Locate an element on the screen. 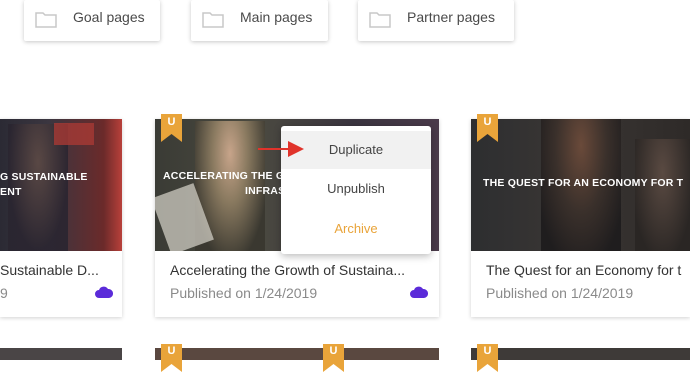  card-thumbnail: THE QUEST FOR AN ECONOMY FOR T is located at coordinates (580, 185).